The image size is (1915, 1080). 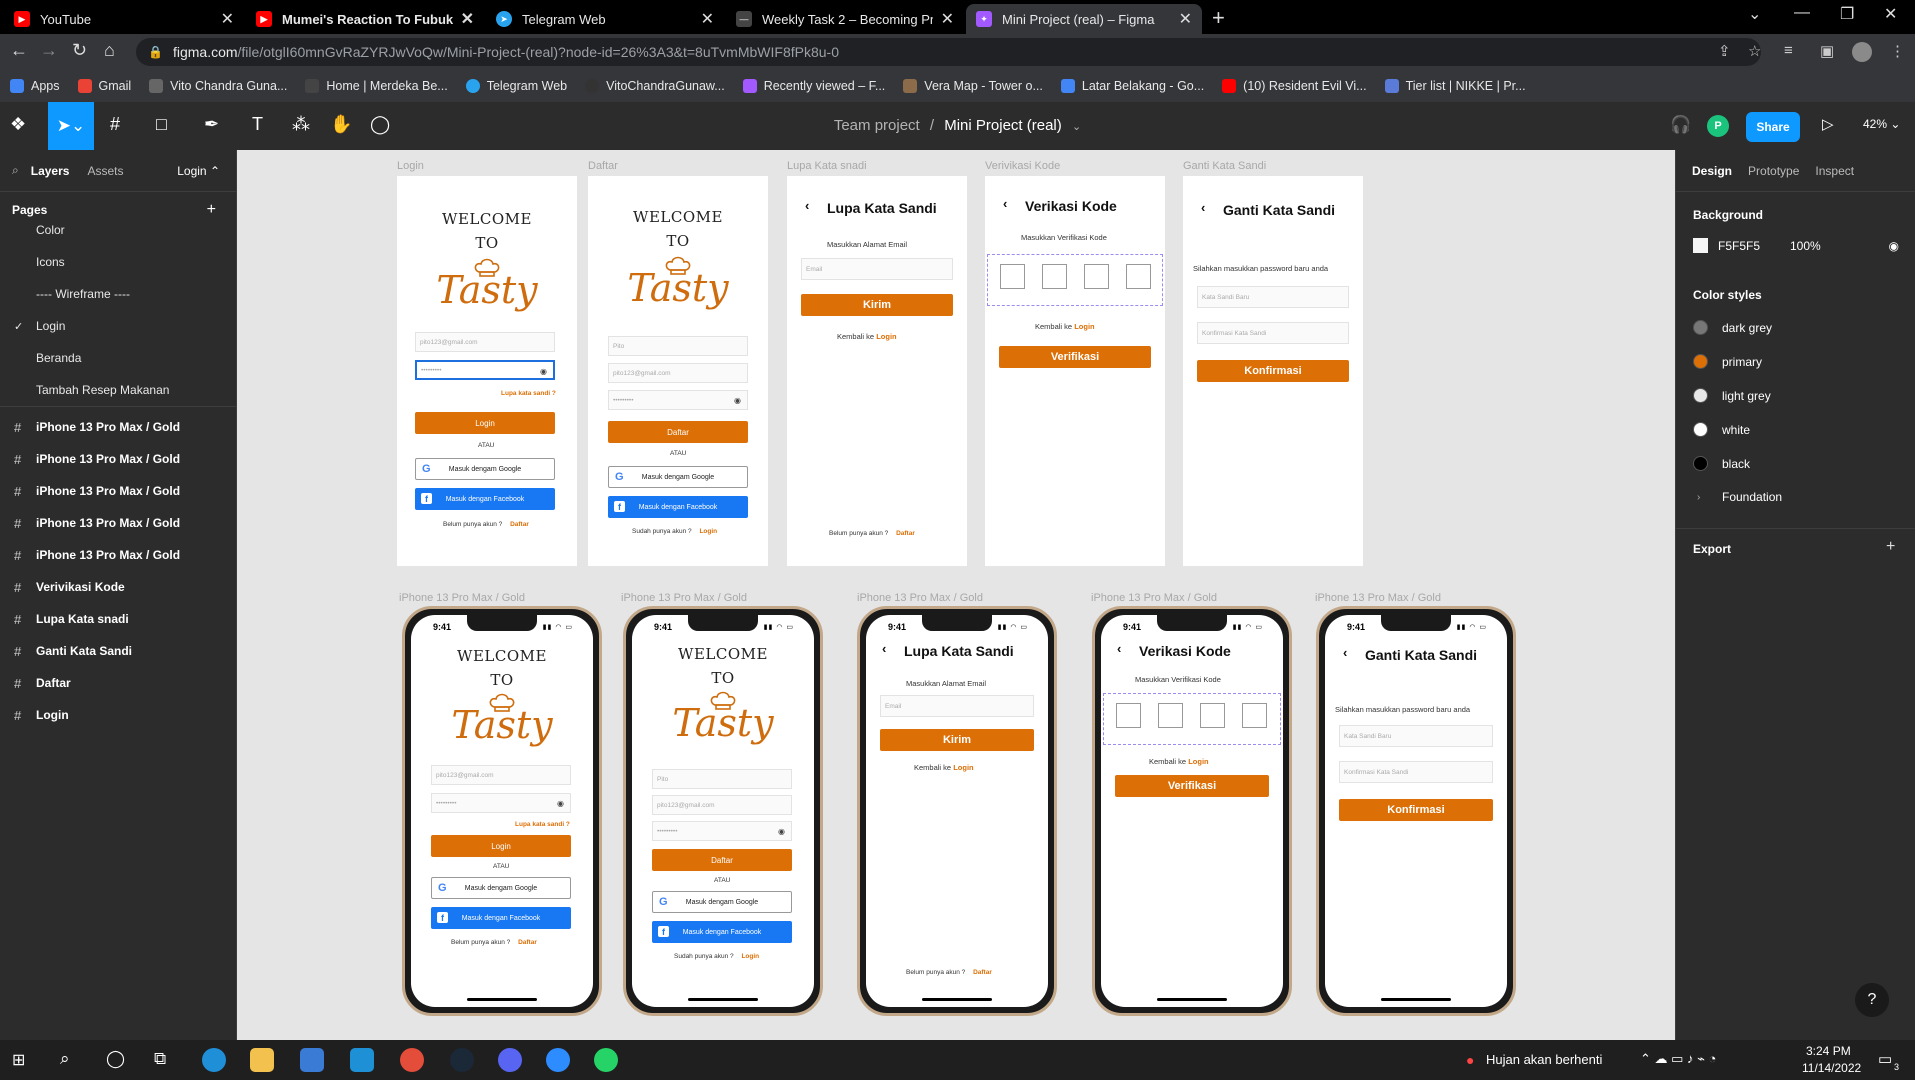 What do you see at coordinates (198, 171) in the screenshot?
I see `page-dropdown: Login ⌃` at bounding box center [198, 171].